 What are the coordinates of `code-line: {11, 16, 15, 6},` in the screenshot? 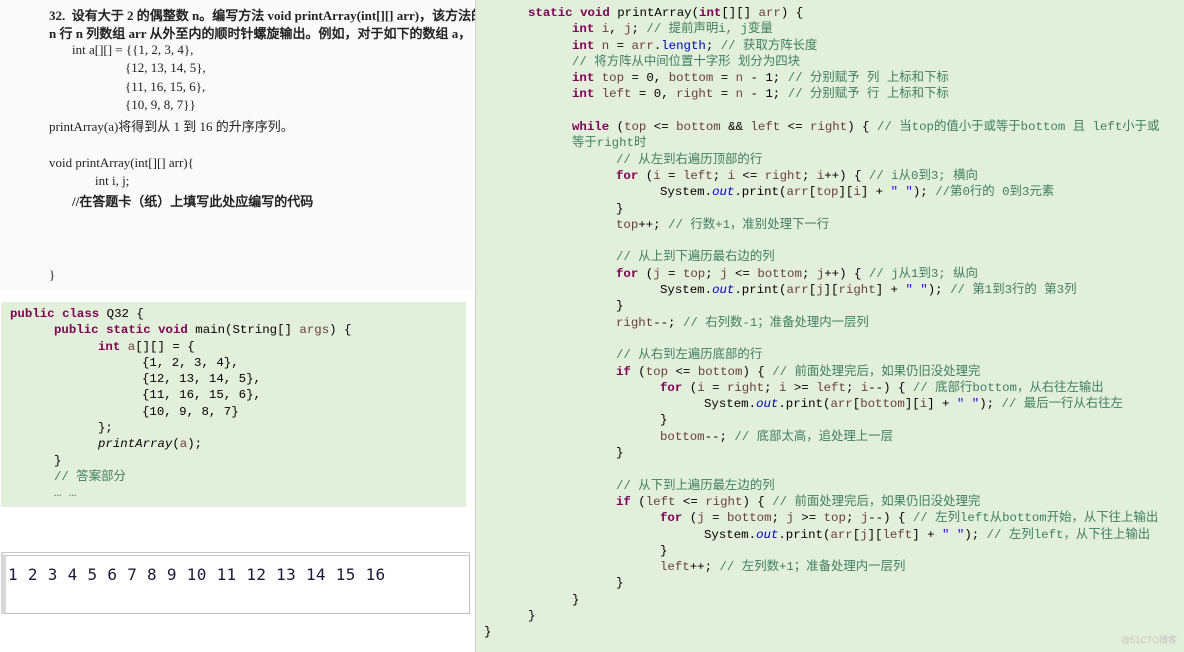 It's located at (180, 395).